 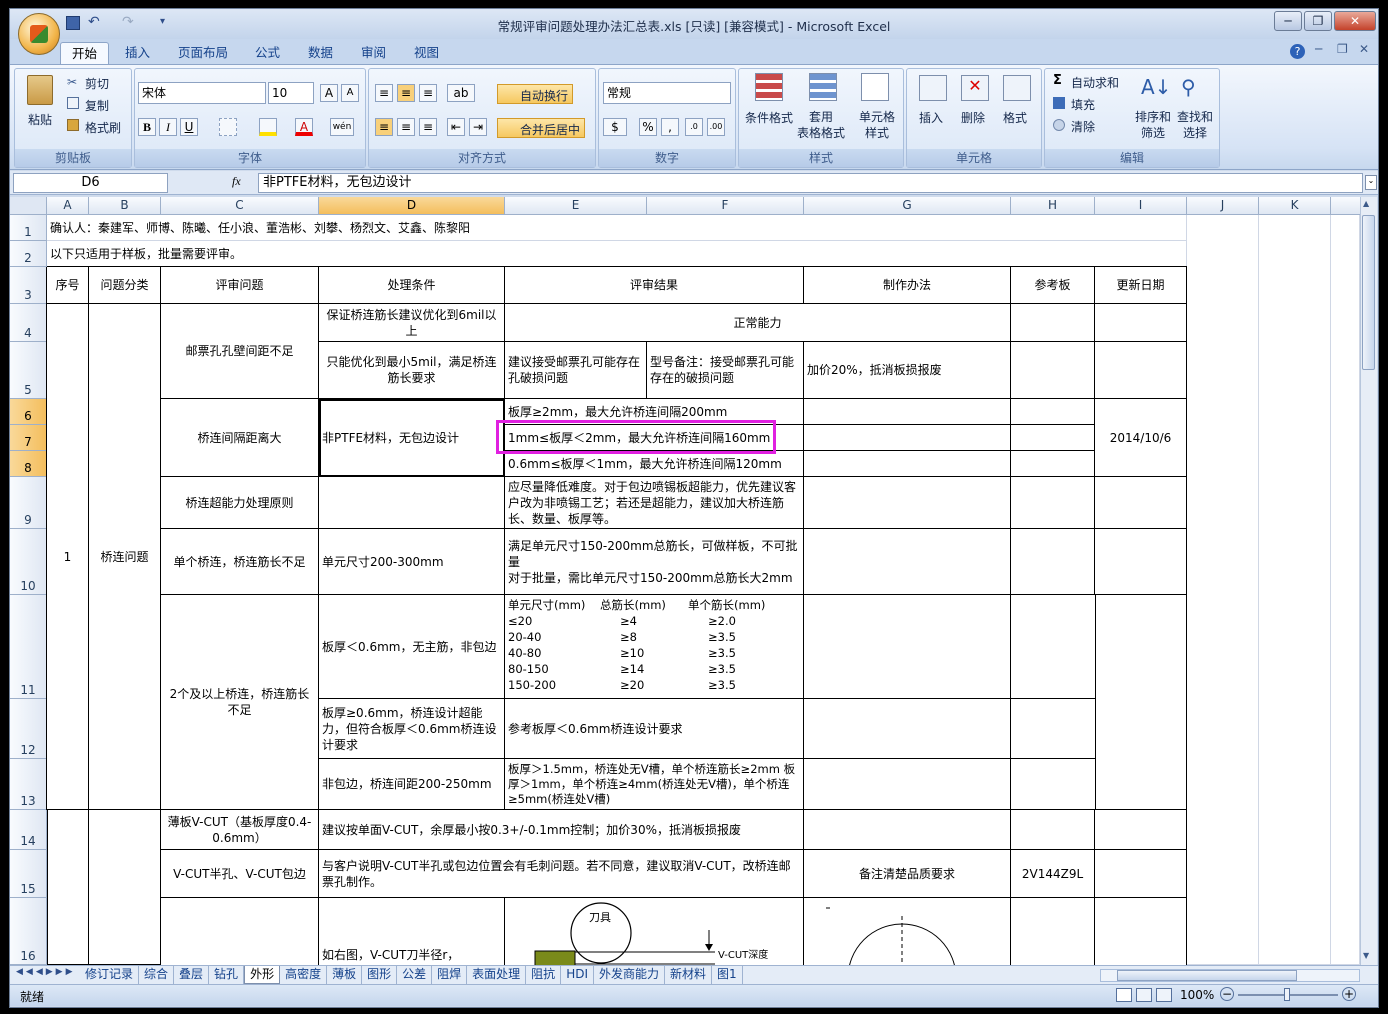 I want to click on cell-g10, so click(x=907, y=562).